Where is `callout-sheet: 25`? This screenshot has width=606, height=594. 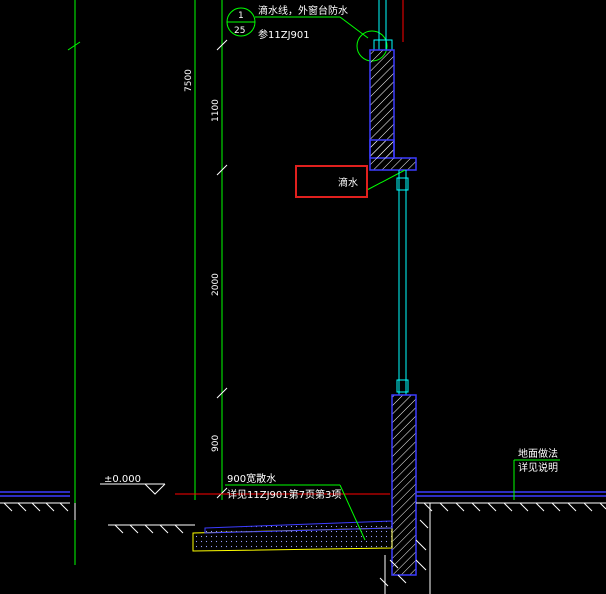
callout-sheet: 25 is located at coordinates (239, 31).